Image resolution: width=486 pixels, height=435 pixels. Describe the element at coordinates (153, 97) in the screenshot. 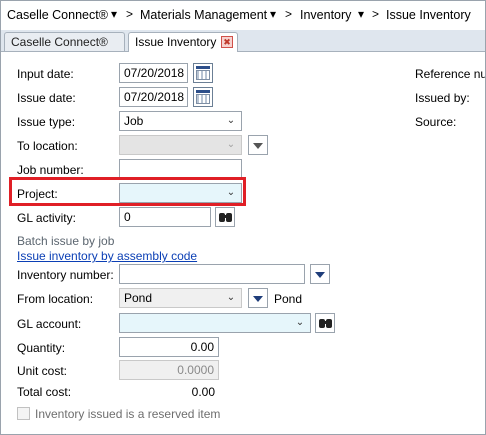

I see `issue-date-field: 07/20/2018` at that location.